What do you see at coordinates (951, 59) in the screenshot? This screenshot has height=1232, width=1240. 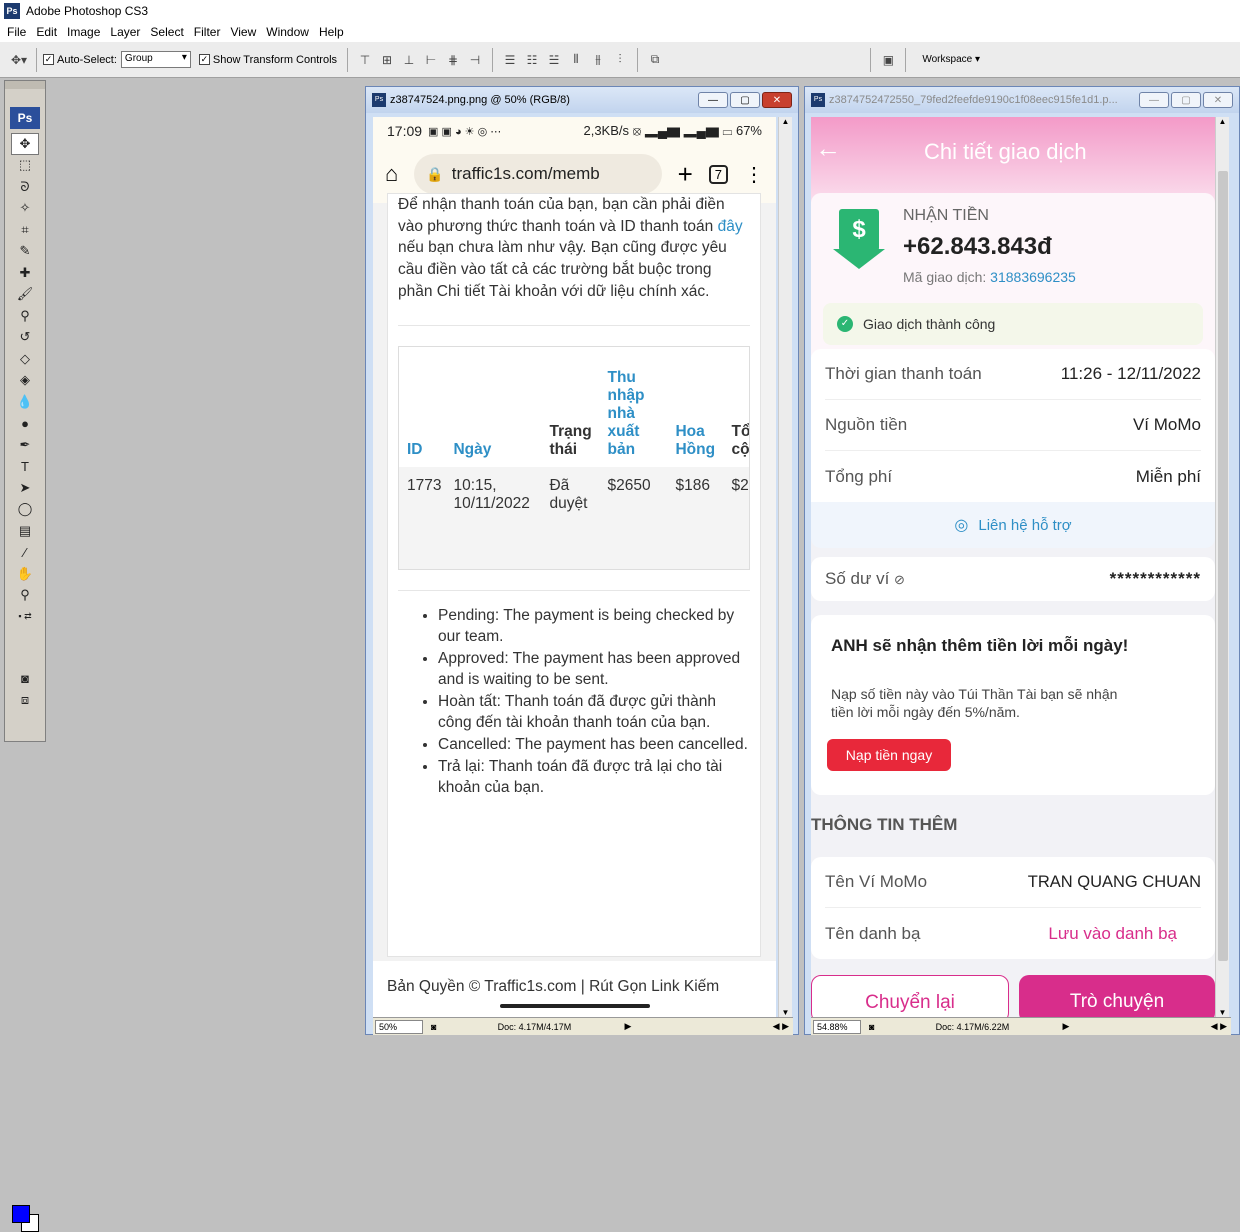 I see `workspace-menu: Workspace ▾` at bounding box center [951, 59].